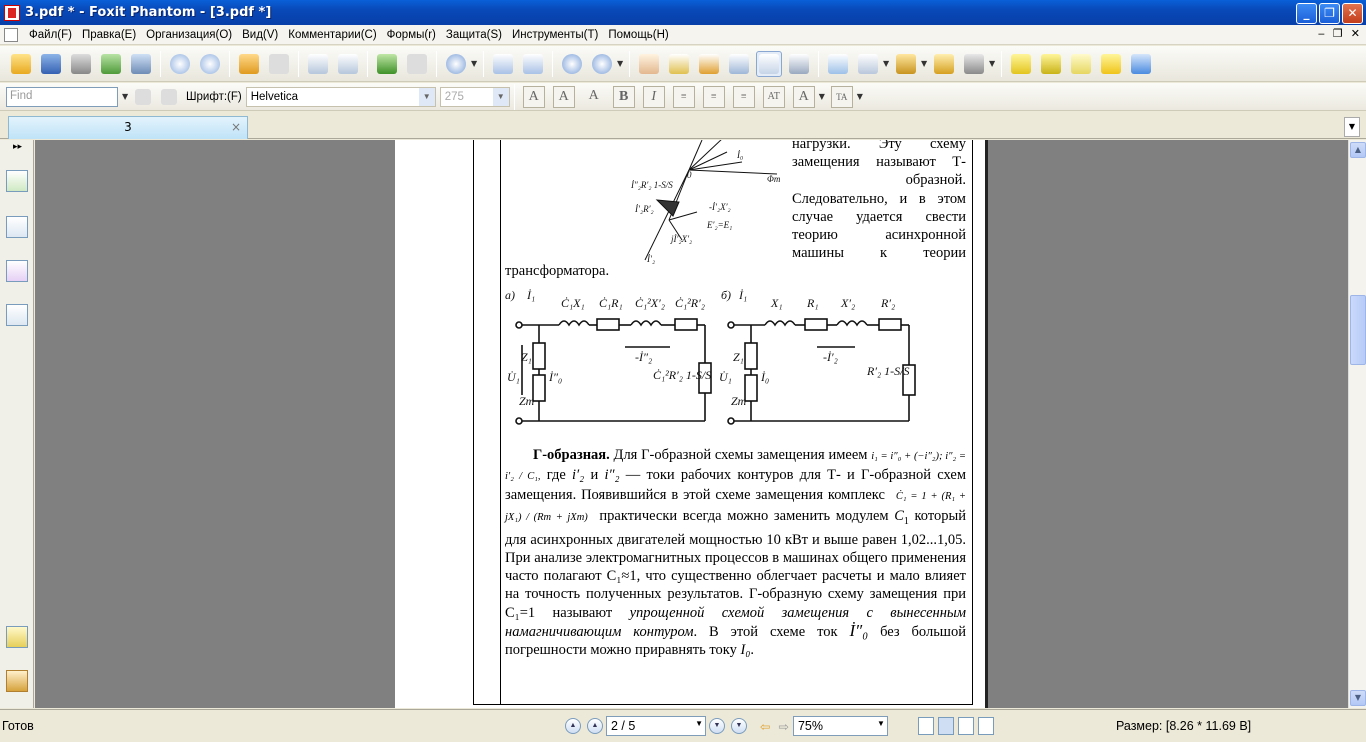 The image size is (1366, 742). What do you see at coordinates (474, 35) in the screenshot?
I see `menu-protect: Защита(S)` at bounding box center [474, 35].